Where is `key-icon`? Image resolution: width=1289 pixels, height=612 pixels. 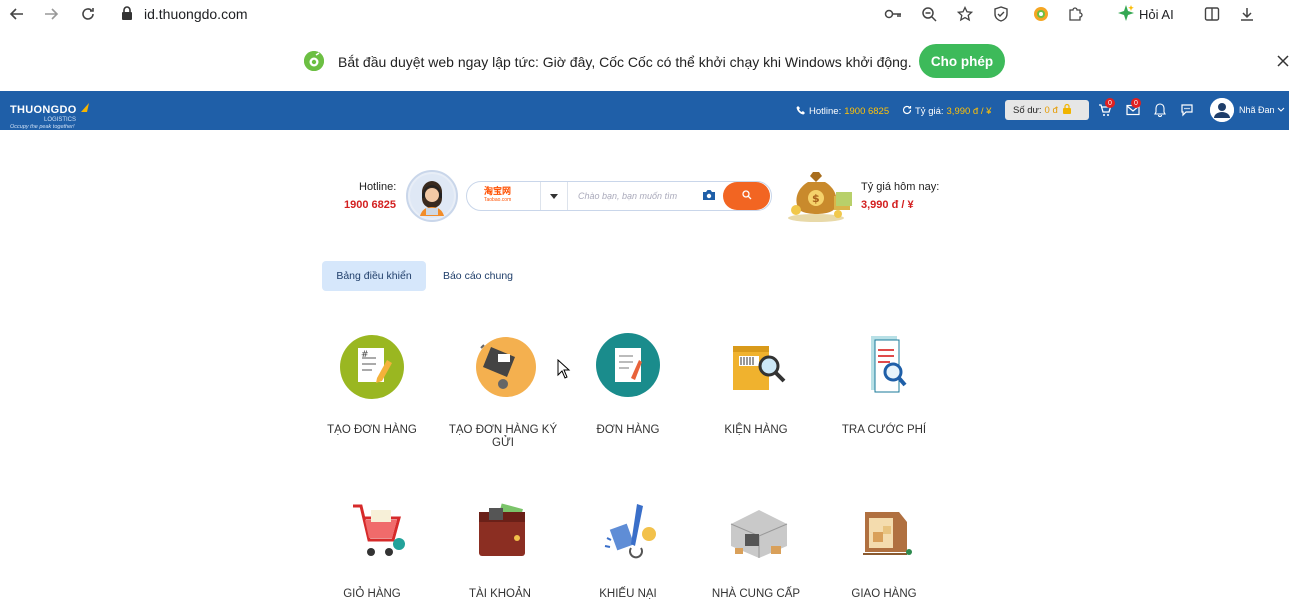
key-icon is located at coordinates (893, 14).